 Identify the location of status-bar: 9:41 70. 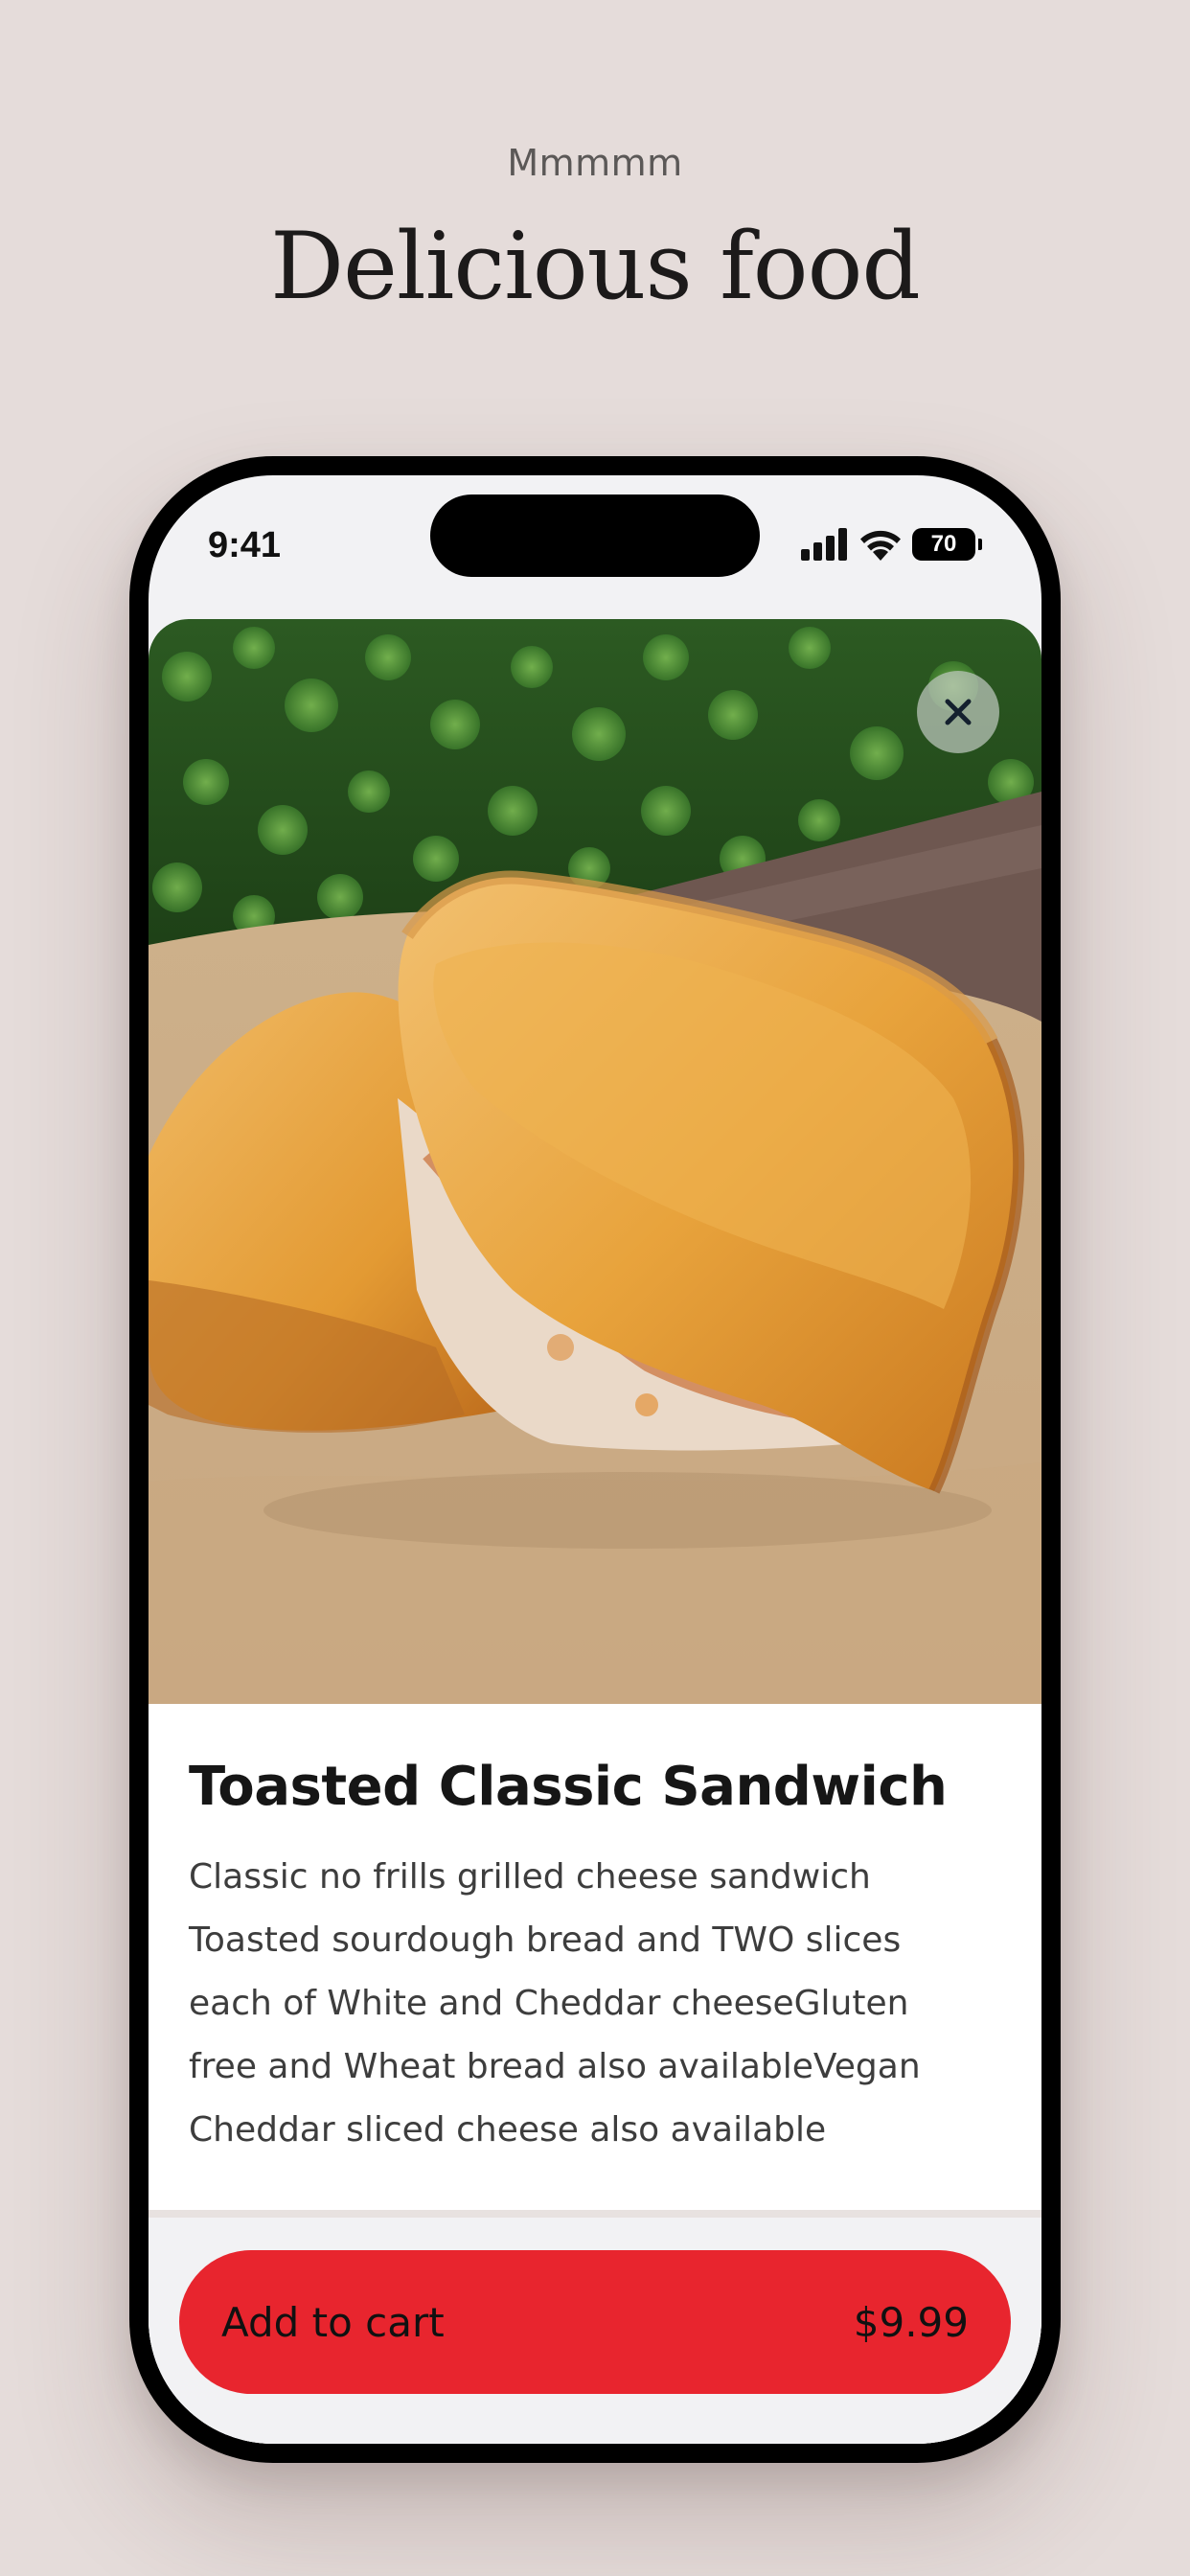
(595, 547).